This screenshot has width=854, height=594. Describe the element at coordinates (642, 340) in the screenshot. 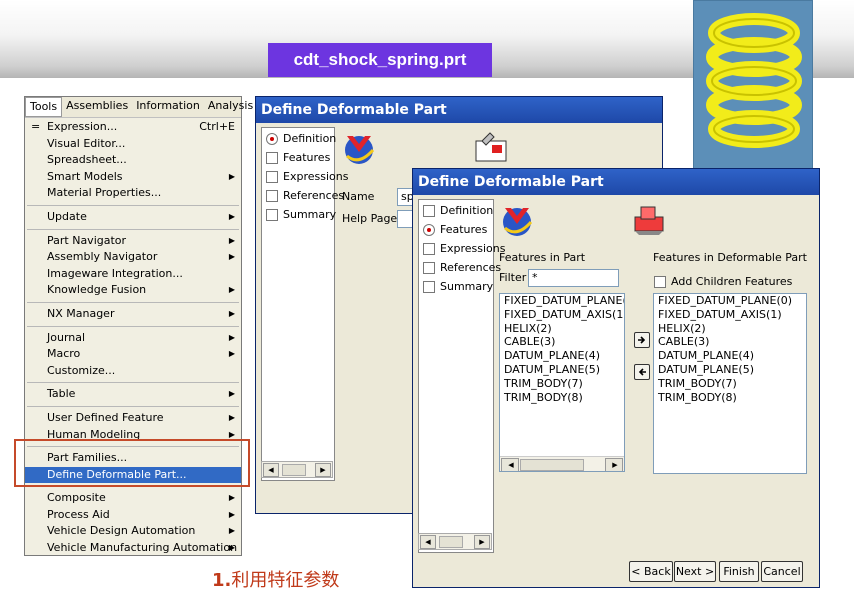

I see `add-feature-button` at that location.